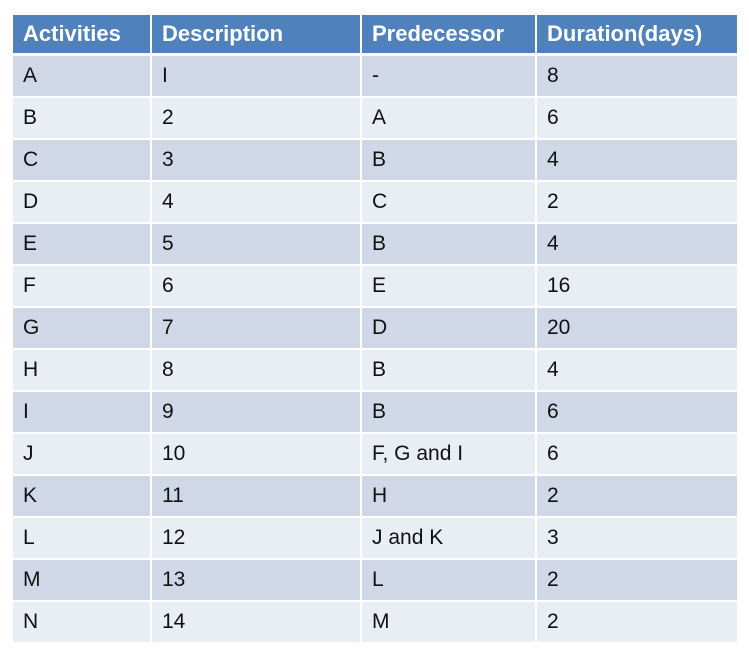 This screenshot has width=749, height=670. I want to click on table-row: J 10 F, G and I6, so click(375, 454).